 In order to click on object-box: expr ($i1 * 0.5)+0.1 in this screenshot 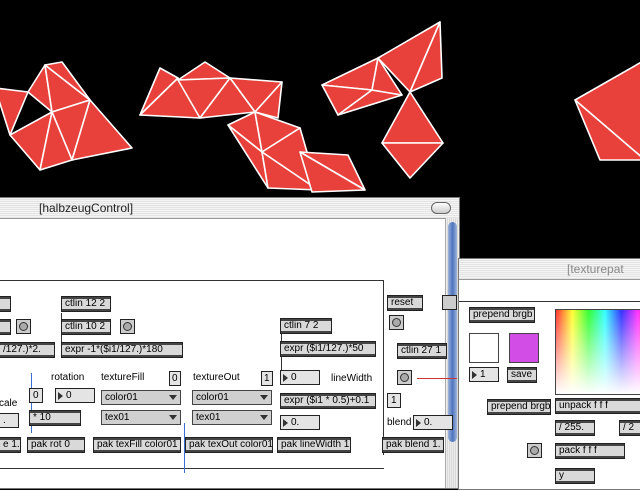, I will do `click(328, 401)`.